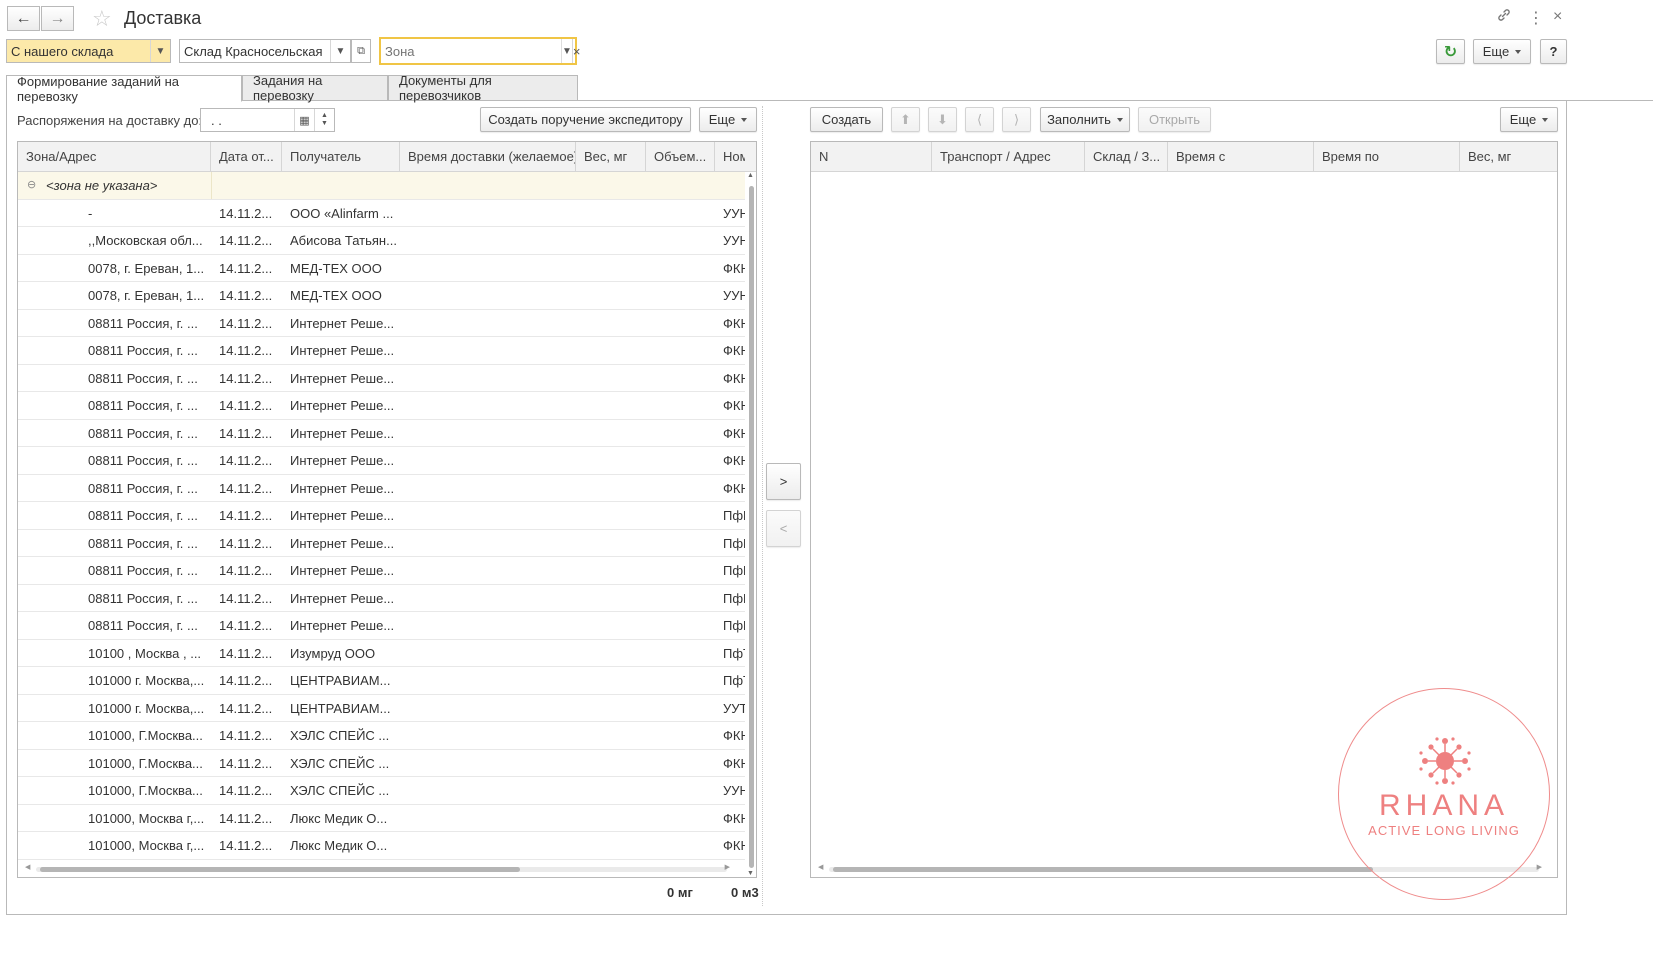  I want to click on clear-icon: ×, so click(576, 51).